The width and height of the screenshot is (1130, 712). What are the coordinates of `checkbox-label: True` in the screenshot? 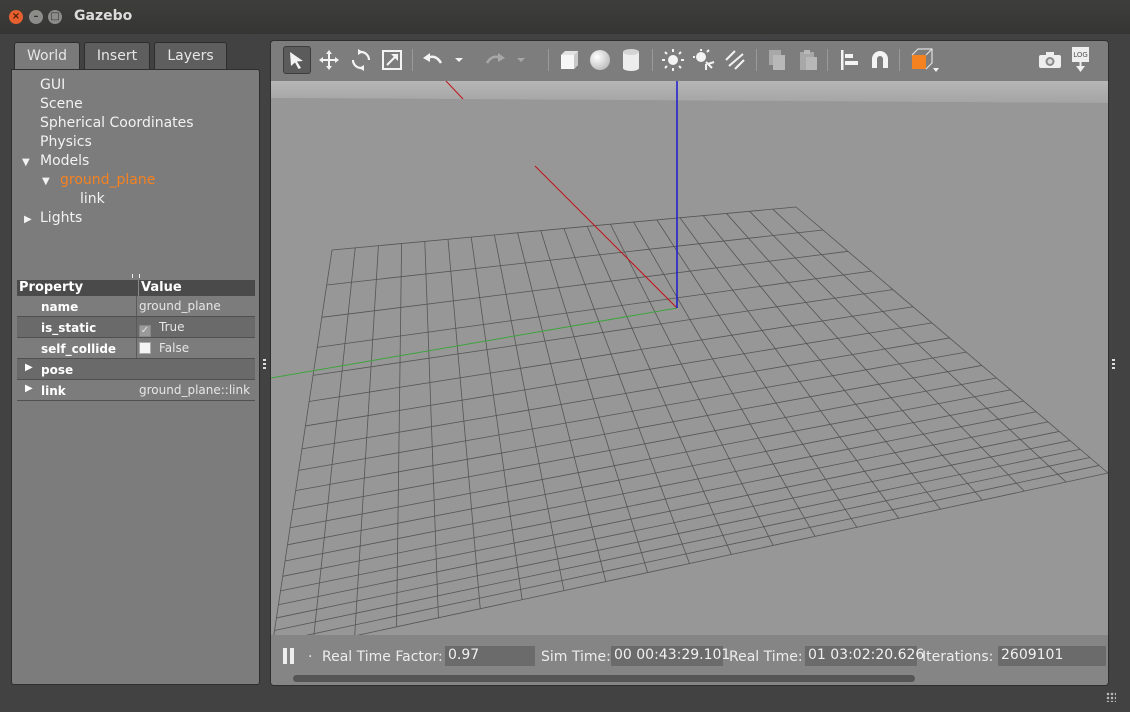 It's located at (172, 327).